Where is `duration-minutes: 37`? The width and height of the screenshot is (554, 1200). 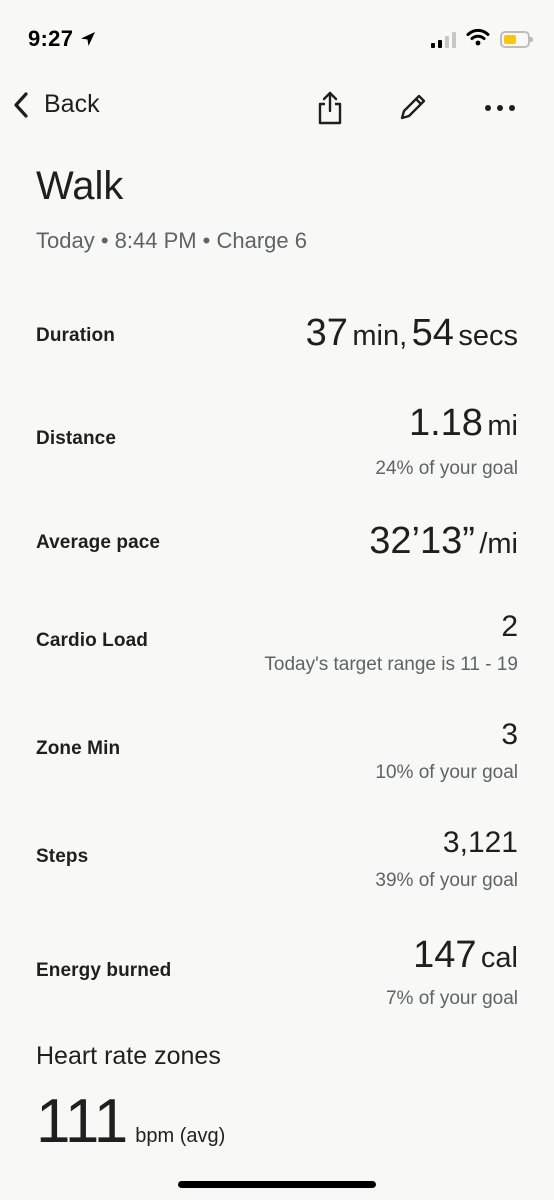 duration-minutes: 37 is located at coordinates (326, 333).